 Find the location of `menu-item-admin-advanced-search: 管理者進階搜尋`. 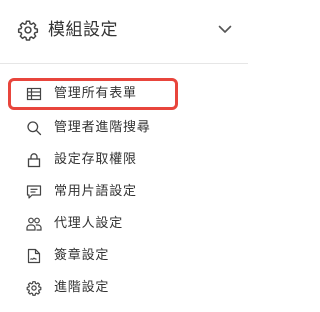

menu-item-admin-advanced-search: 管理者進階搜尋 is located at coordinates (93, 128).